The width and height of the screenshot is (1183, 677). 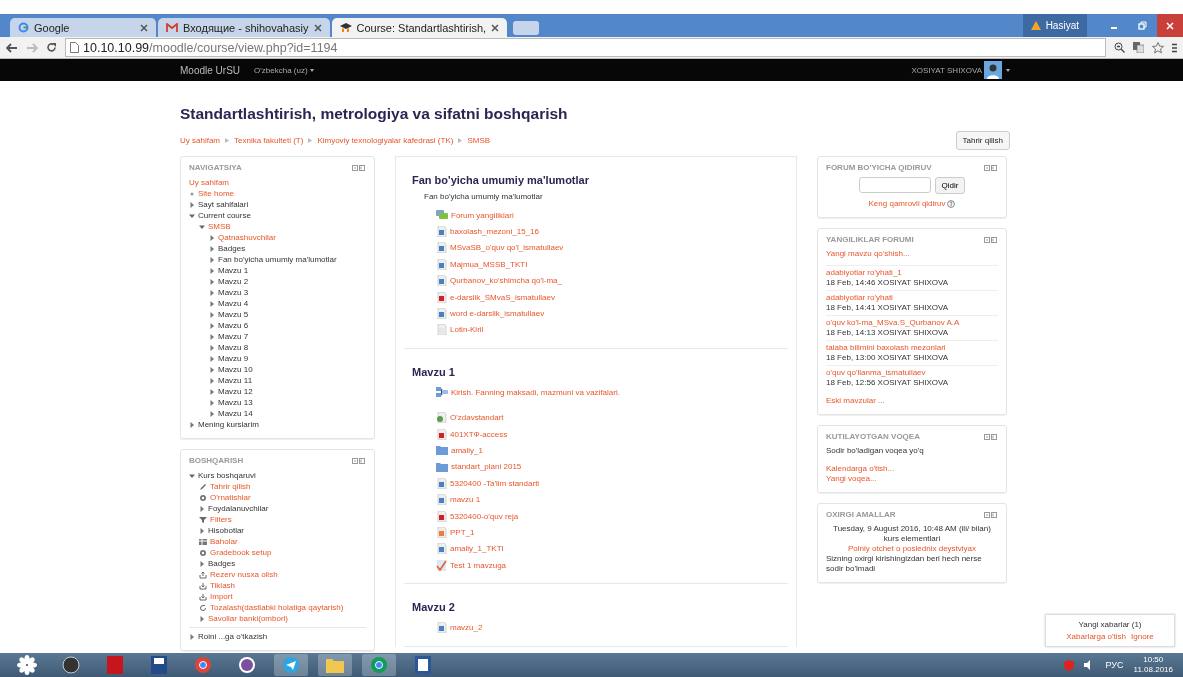 What do you see at coordinates (467, 330) in the screenshot?
I see `activity-link: Lotin-Kiril` at bounding box center [467, 330].